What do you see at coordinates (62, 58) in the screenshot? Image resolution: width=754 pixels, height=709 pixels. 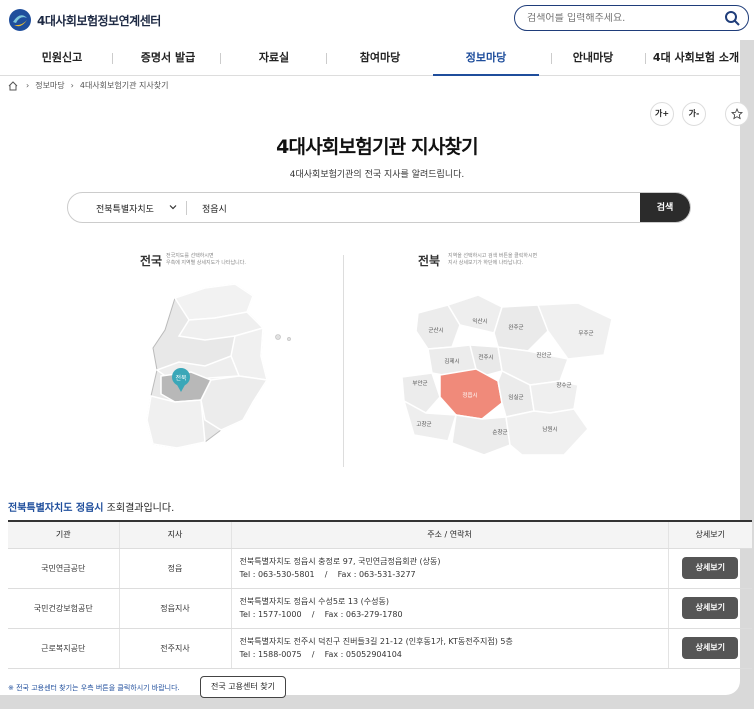 I see `nav-item-civil: 민원신고` at bounding box center [62, 58].